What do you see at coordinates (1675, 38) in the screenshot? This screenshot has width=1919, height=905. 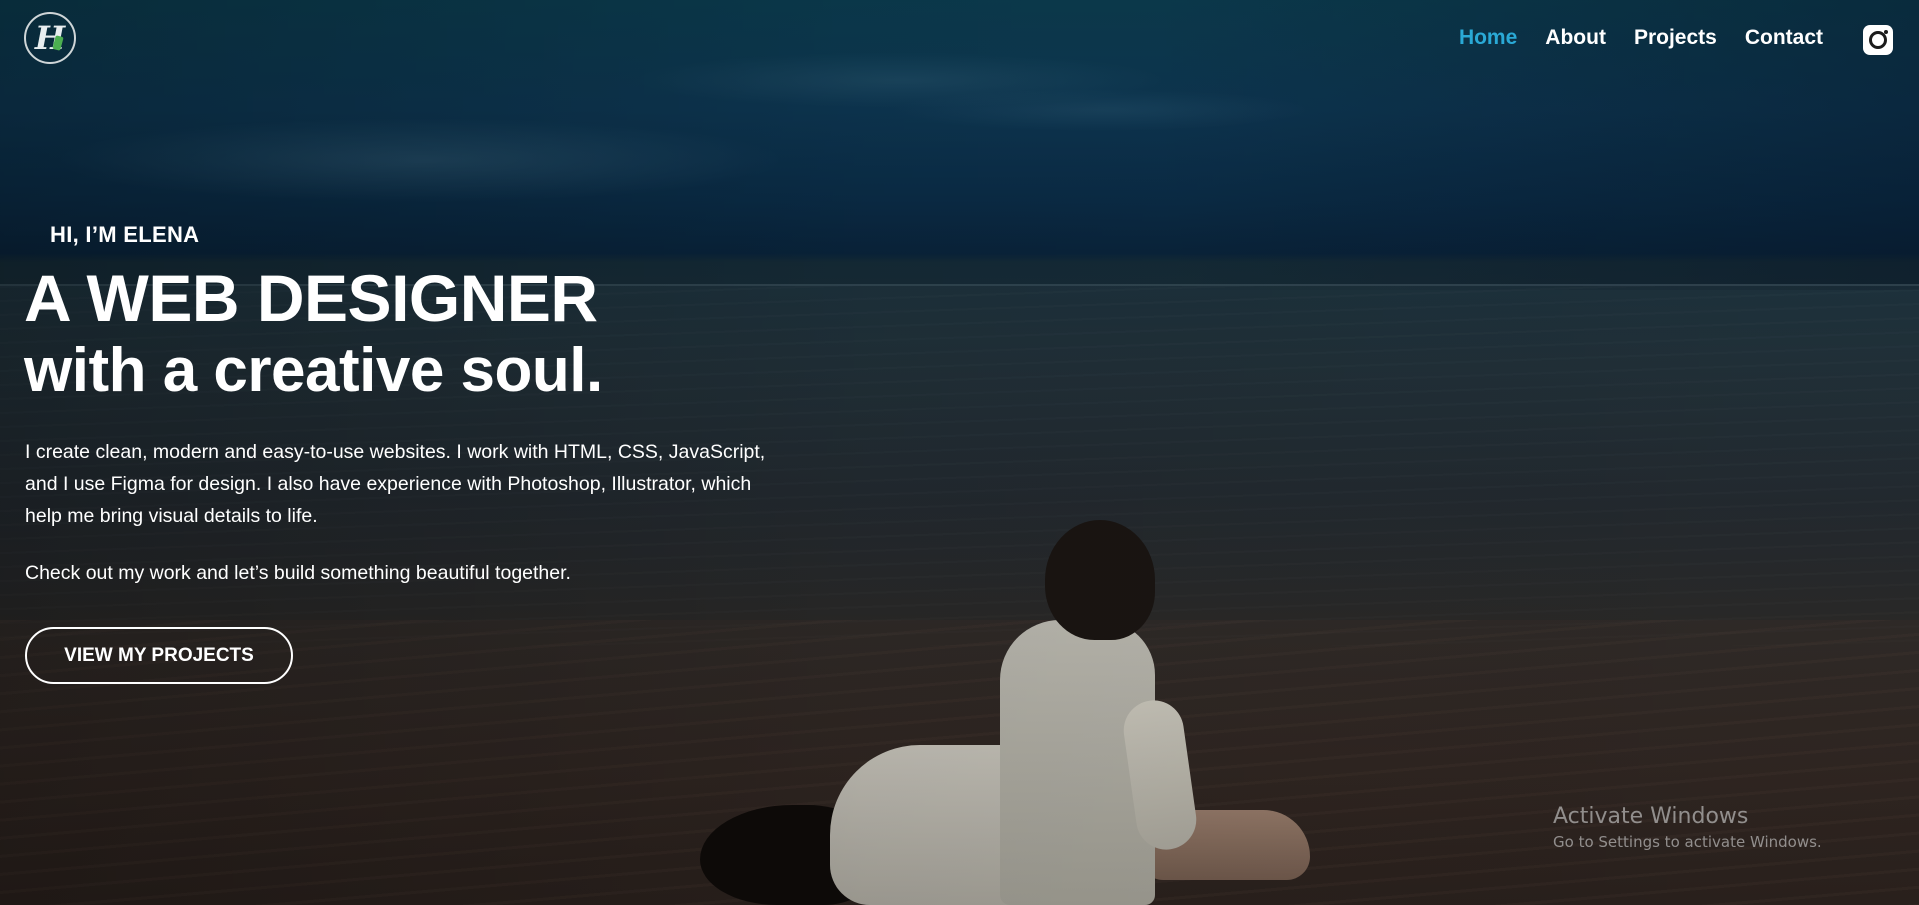 I see `nav-projects-link: Projects` at bounding box center [1675, 38].